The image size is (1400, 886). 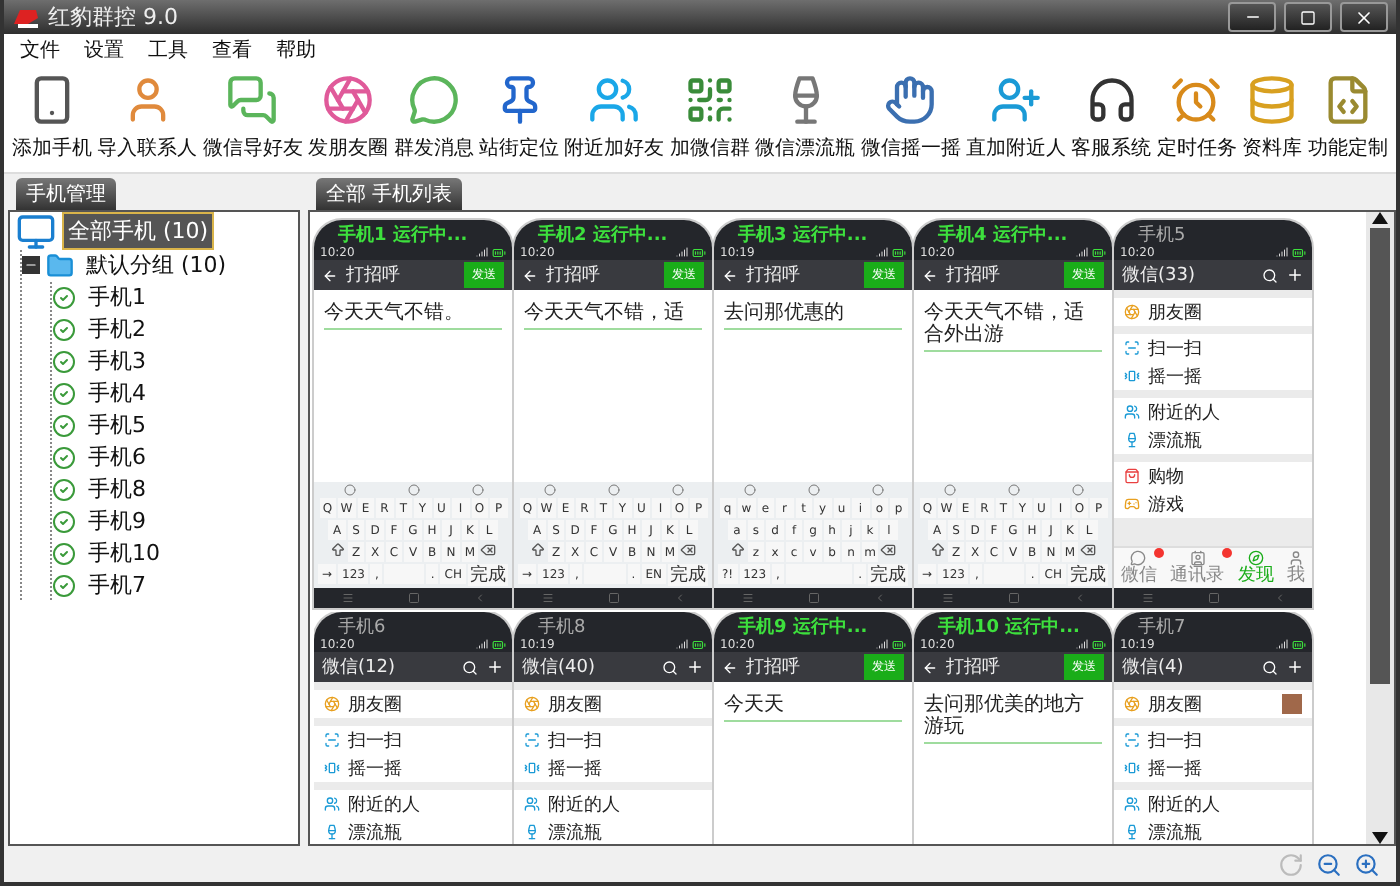 I want to click on scroll-down-icon, so click(x=1380, y=838).